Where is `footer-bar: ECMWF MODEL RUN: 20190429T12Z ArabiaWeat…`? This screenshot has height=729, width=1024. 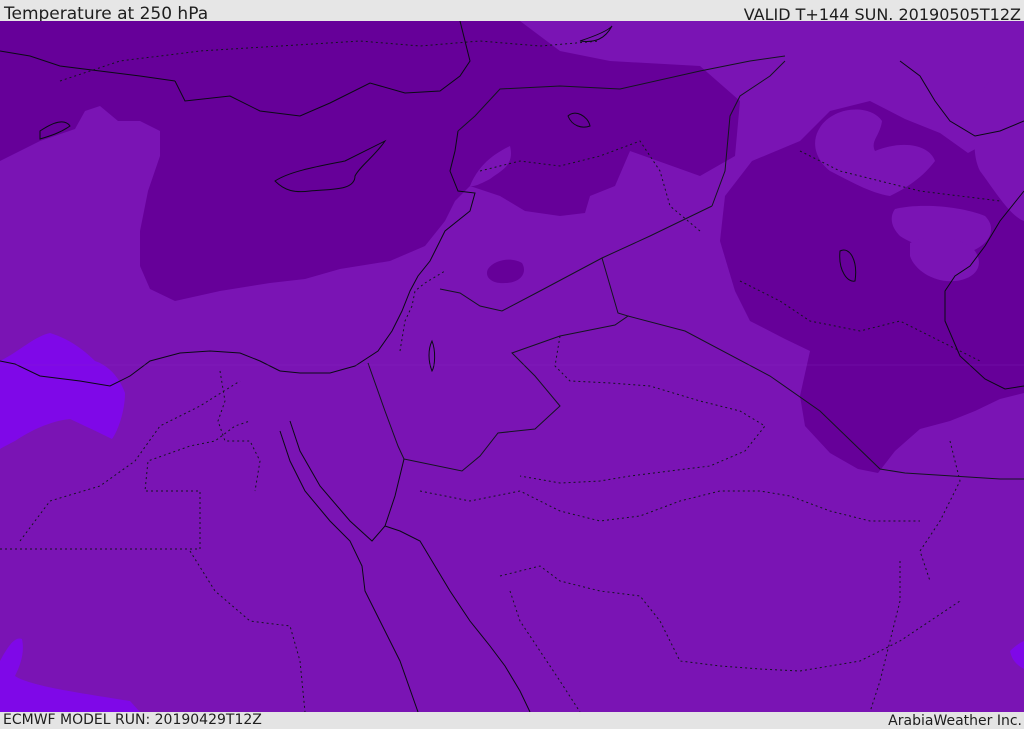
footer-bar: ECMWF MODEL RUN: 20190429T12Z ArabiaWeat… is located at coordinates (512, 720).